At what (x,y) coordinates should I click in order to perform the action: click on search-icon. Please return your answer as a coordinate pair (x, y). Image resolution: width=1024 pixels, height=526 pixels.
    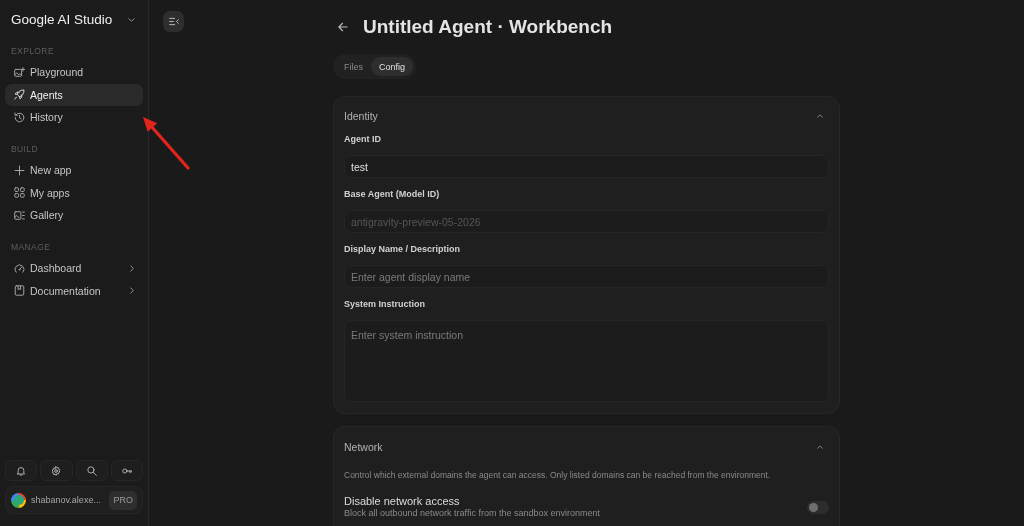
    Looking at the image, I should click on (91, 470).